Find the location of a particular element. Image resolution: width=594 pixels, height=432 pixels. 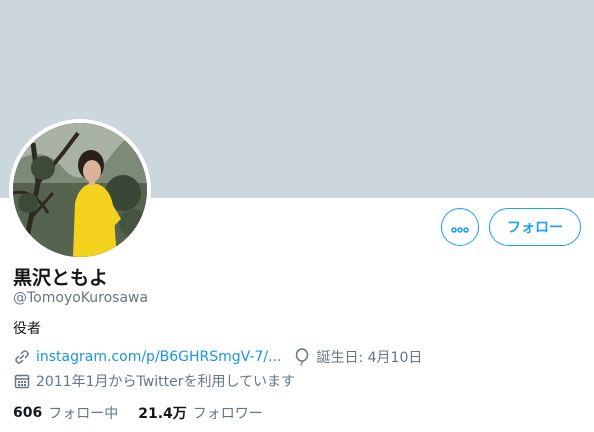

display-name: 黒沢ともよ is located at coordinates (61, 278).